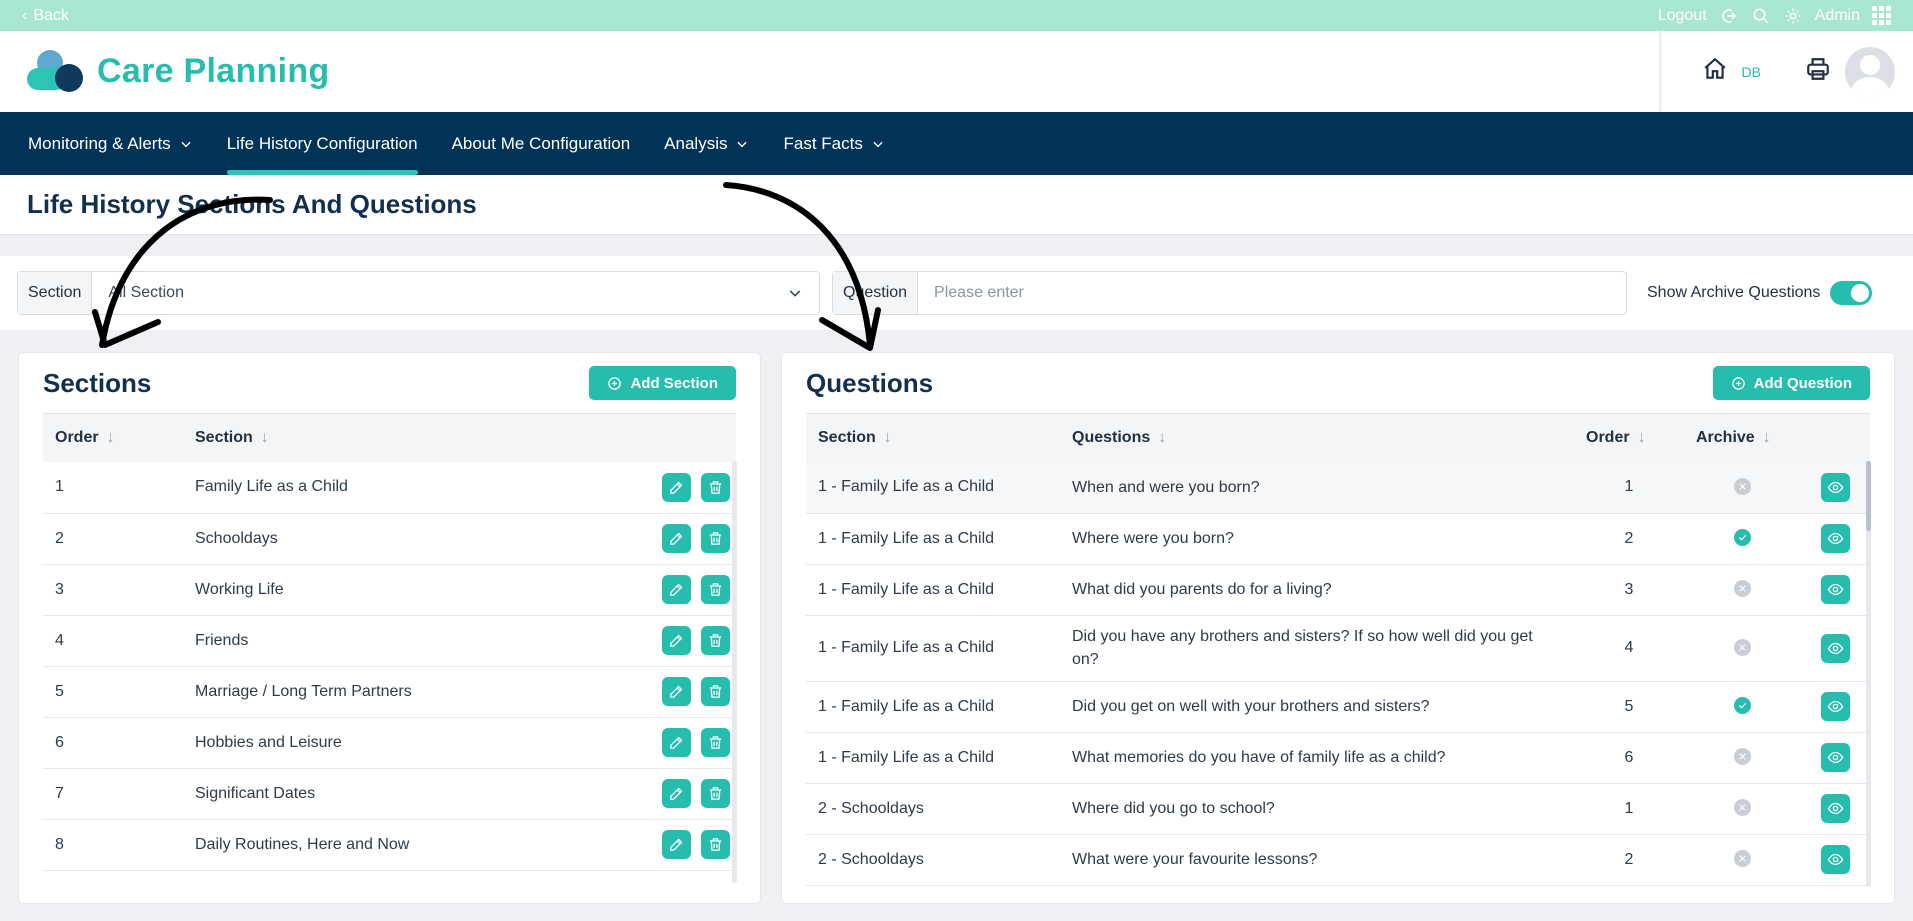  What do you see at coordinates (252, 204) in the screenshot?
I see `page-title: Life History Sections And Questions` at bounding box center [252, 204].